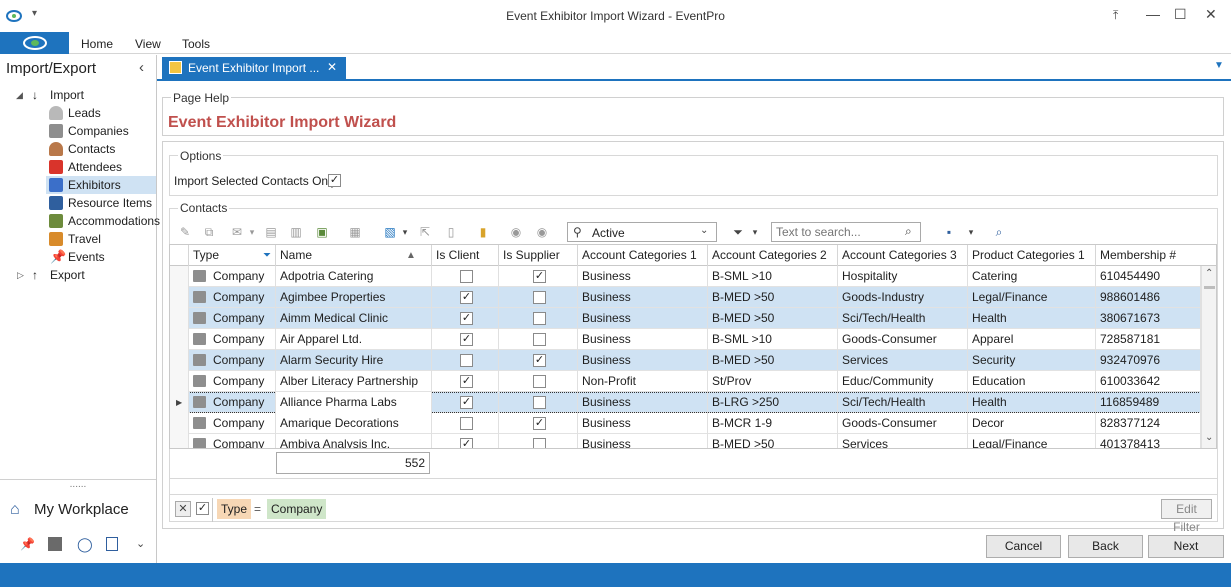 The image size is (1231, 587). I want to click on tree-item-travel: Travel, so click(102, 239).